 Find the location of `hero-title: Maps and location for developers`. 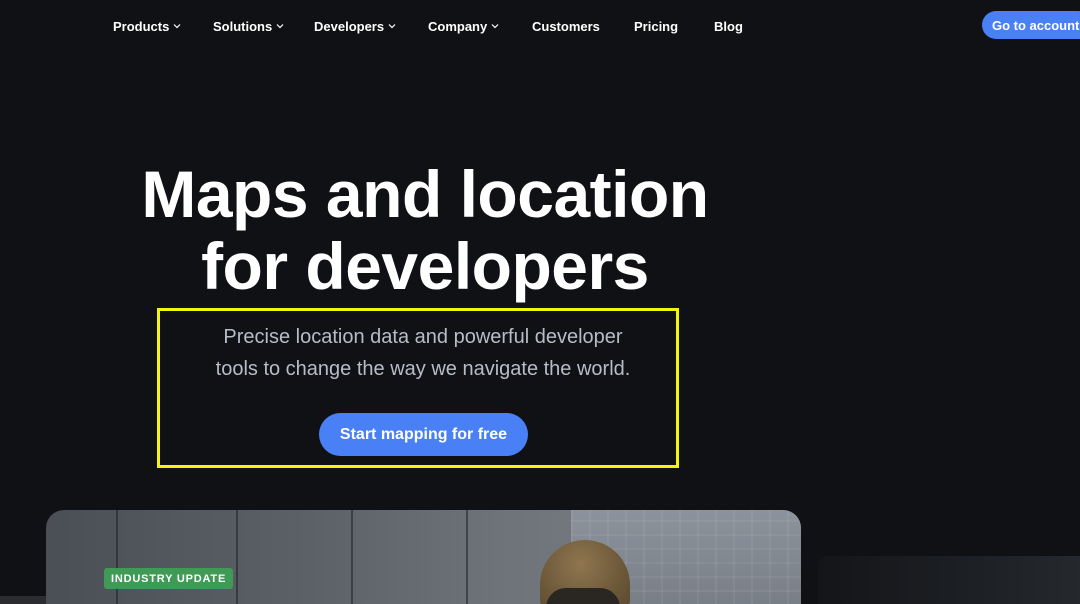

hero-title: Maps and location for developers is located at coordinates (425, 230).